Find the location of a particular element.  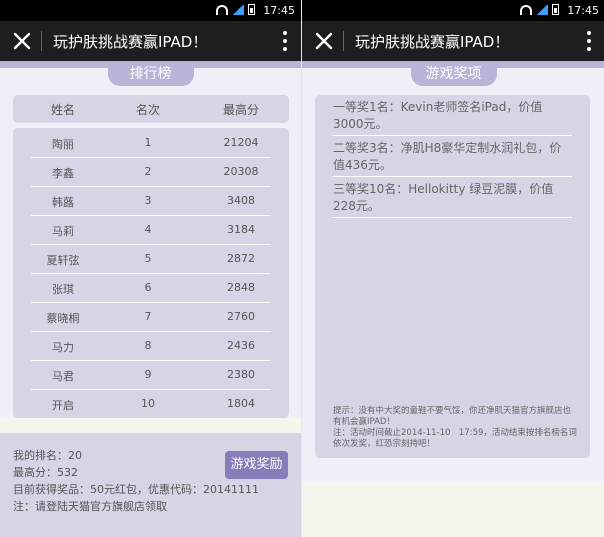

cell-score: 3184 is located at coordinates (241, 229).